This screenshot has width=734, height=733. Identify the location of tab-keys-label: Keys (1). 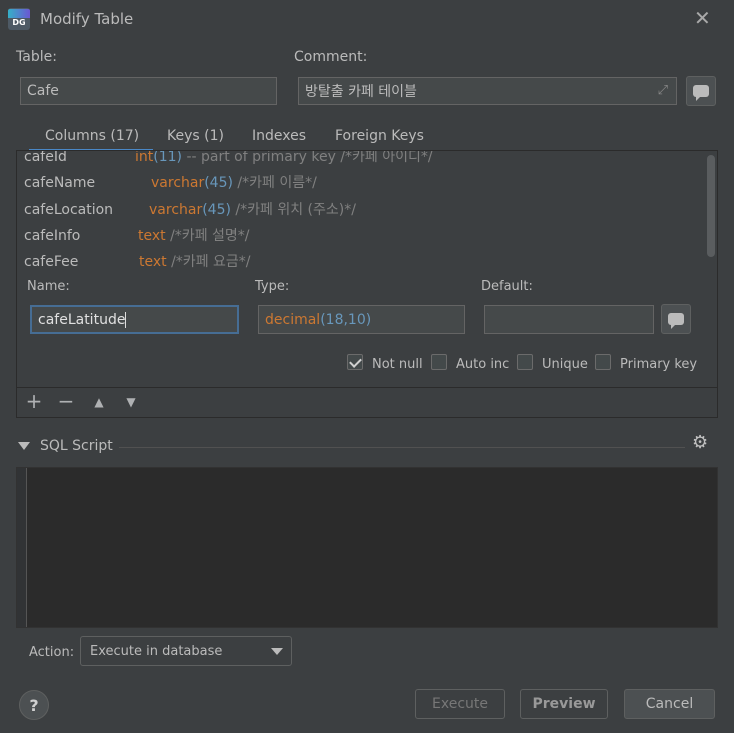
(195, 136).